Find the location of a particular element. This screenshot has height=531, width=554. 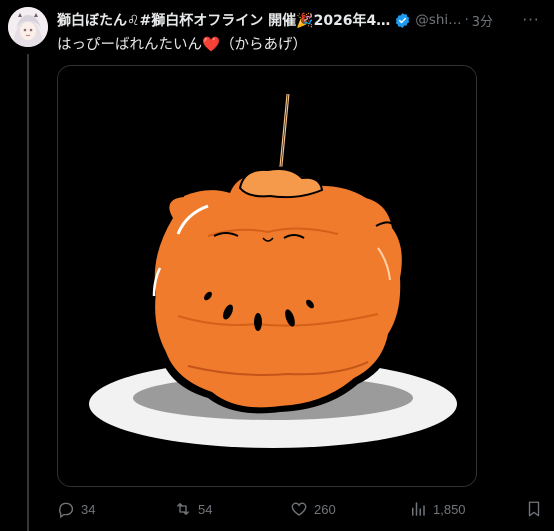

bookmark-icon is located at coordinates (534, 509).